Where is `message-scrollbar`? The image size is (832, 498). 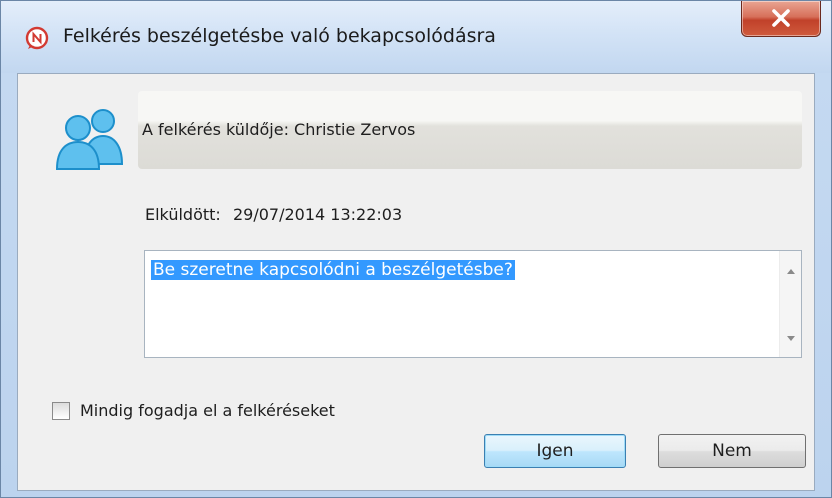 message-scrollbar is located at coordinates (790, 304).